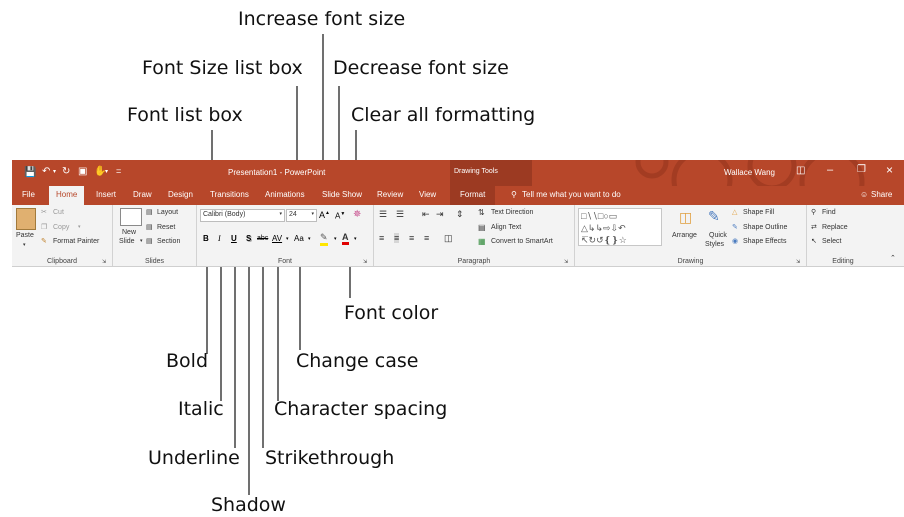 The height and width of the screenshot is (517, 904). Describe the element at coordinates (881, 194) in the screenshot. I see `share-button: Share` at that location.